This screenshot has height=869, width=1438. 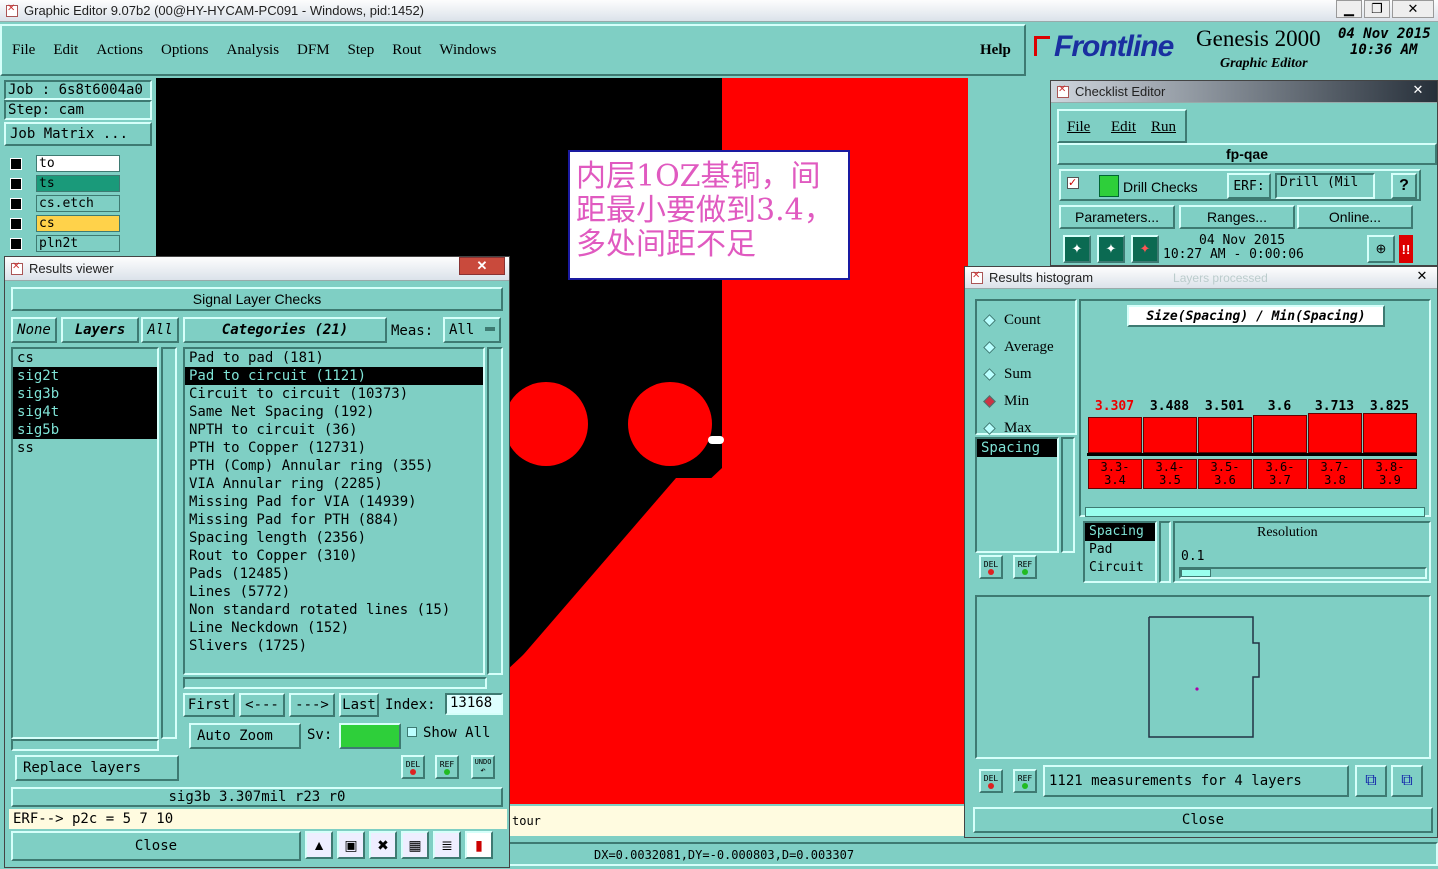 What do you see at coordinates (262, 705) in the screenshot?
I see `prev-button: <---` at bounding box center [262, 705].